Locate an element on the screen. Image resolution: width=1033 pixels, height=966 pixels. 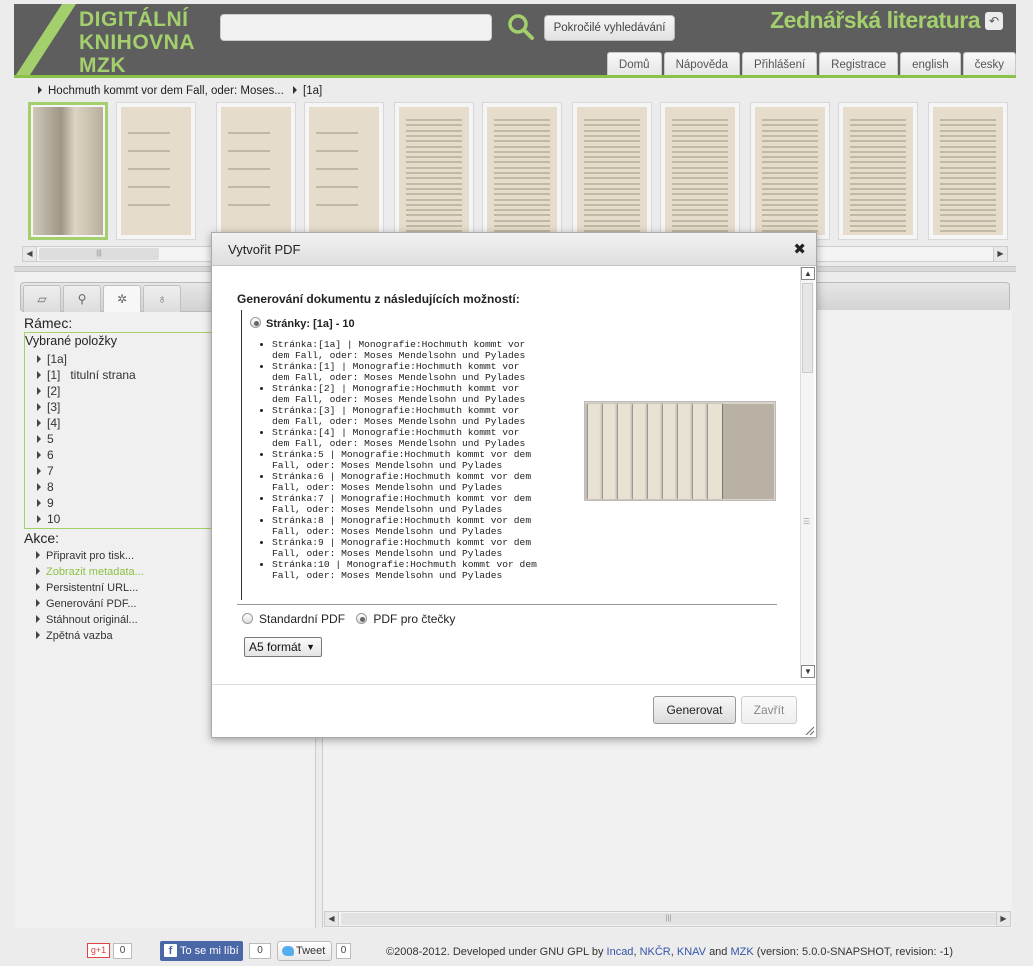
advanced-search-button: Pokročilé vyhledávání is located at coordinates (609, 28).